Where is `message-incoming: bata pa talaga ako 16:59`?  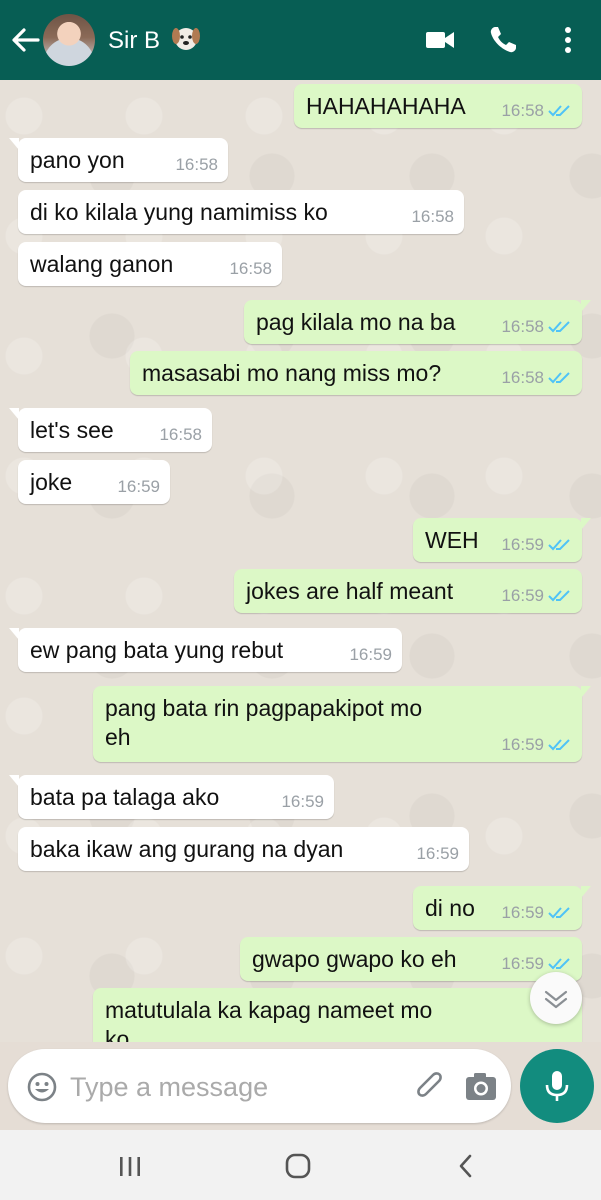
message-incoming: bata pa talaga ako 16:59 is located at coordinates (171, 797).